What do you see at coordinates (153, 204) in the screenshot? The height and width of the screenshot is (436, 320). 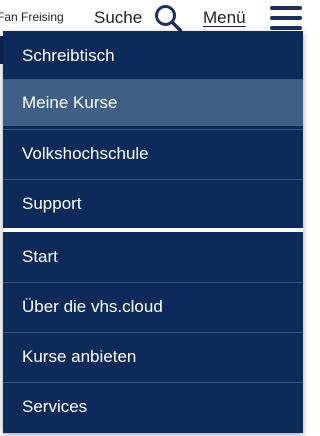 I see `menu-item-support: Support` at bounding box center [153, 204].